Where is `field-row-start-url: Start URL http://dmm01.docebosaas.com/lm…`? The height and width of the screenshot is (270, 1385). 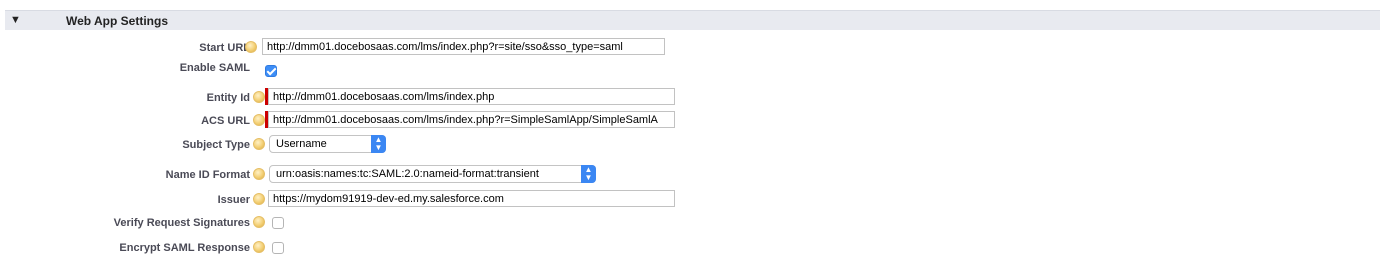
field-row-start-url: Start URL http://dmm01.docebosaas.com/lm… is located at coordinates (692, 48).